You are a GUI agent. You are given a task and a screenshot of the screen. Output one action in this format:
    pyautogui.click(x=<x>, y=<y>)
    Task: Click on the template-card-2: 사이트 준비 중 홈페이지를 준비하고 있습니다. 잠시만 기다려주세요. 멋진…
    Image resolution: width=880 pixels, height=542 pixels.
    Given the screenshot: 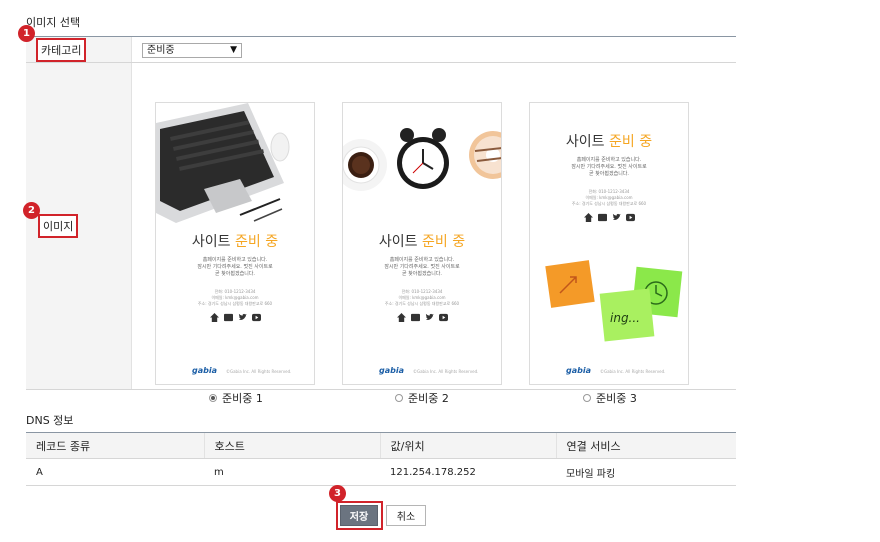 What is the action you would take?
    pyautogui.click(x=422, y=243)
    